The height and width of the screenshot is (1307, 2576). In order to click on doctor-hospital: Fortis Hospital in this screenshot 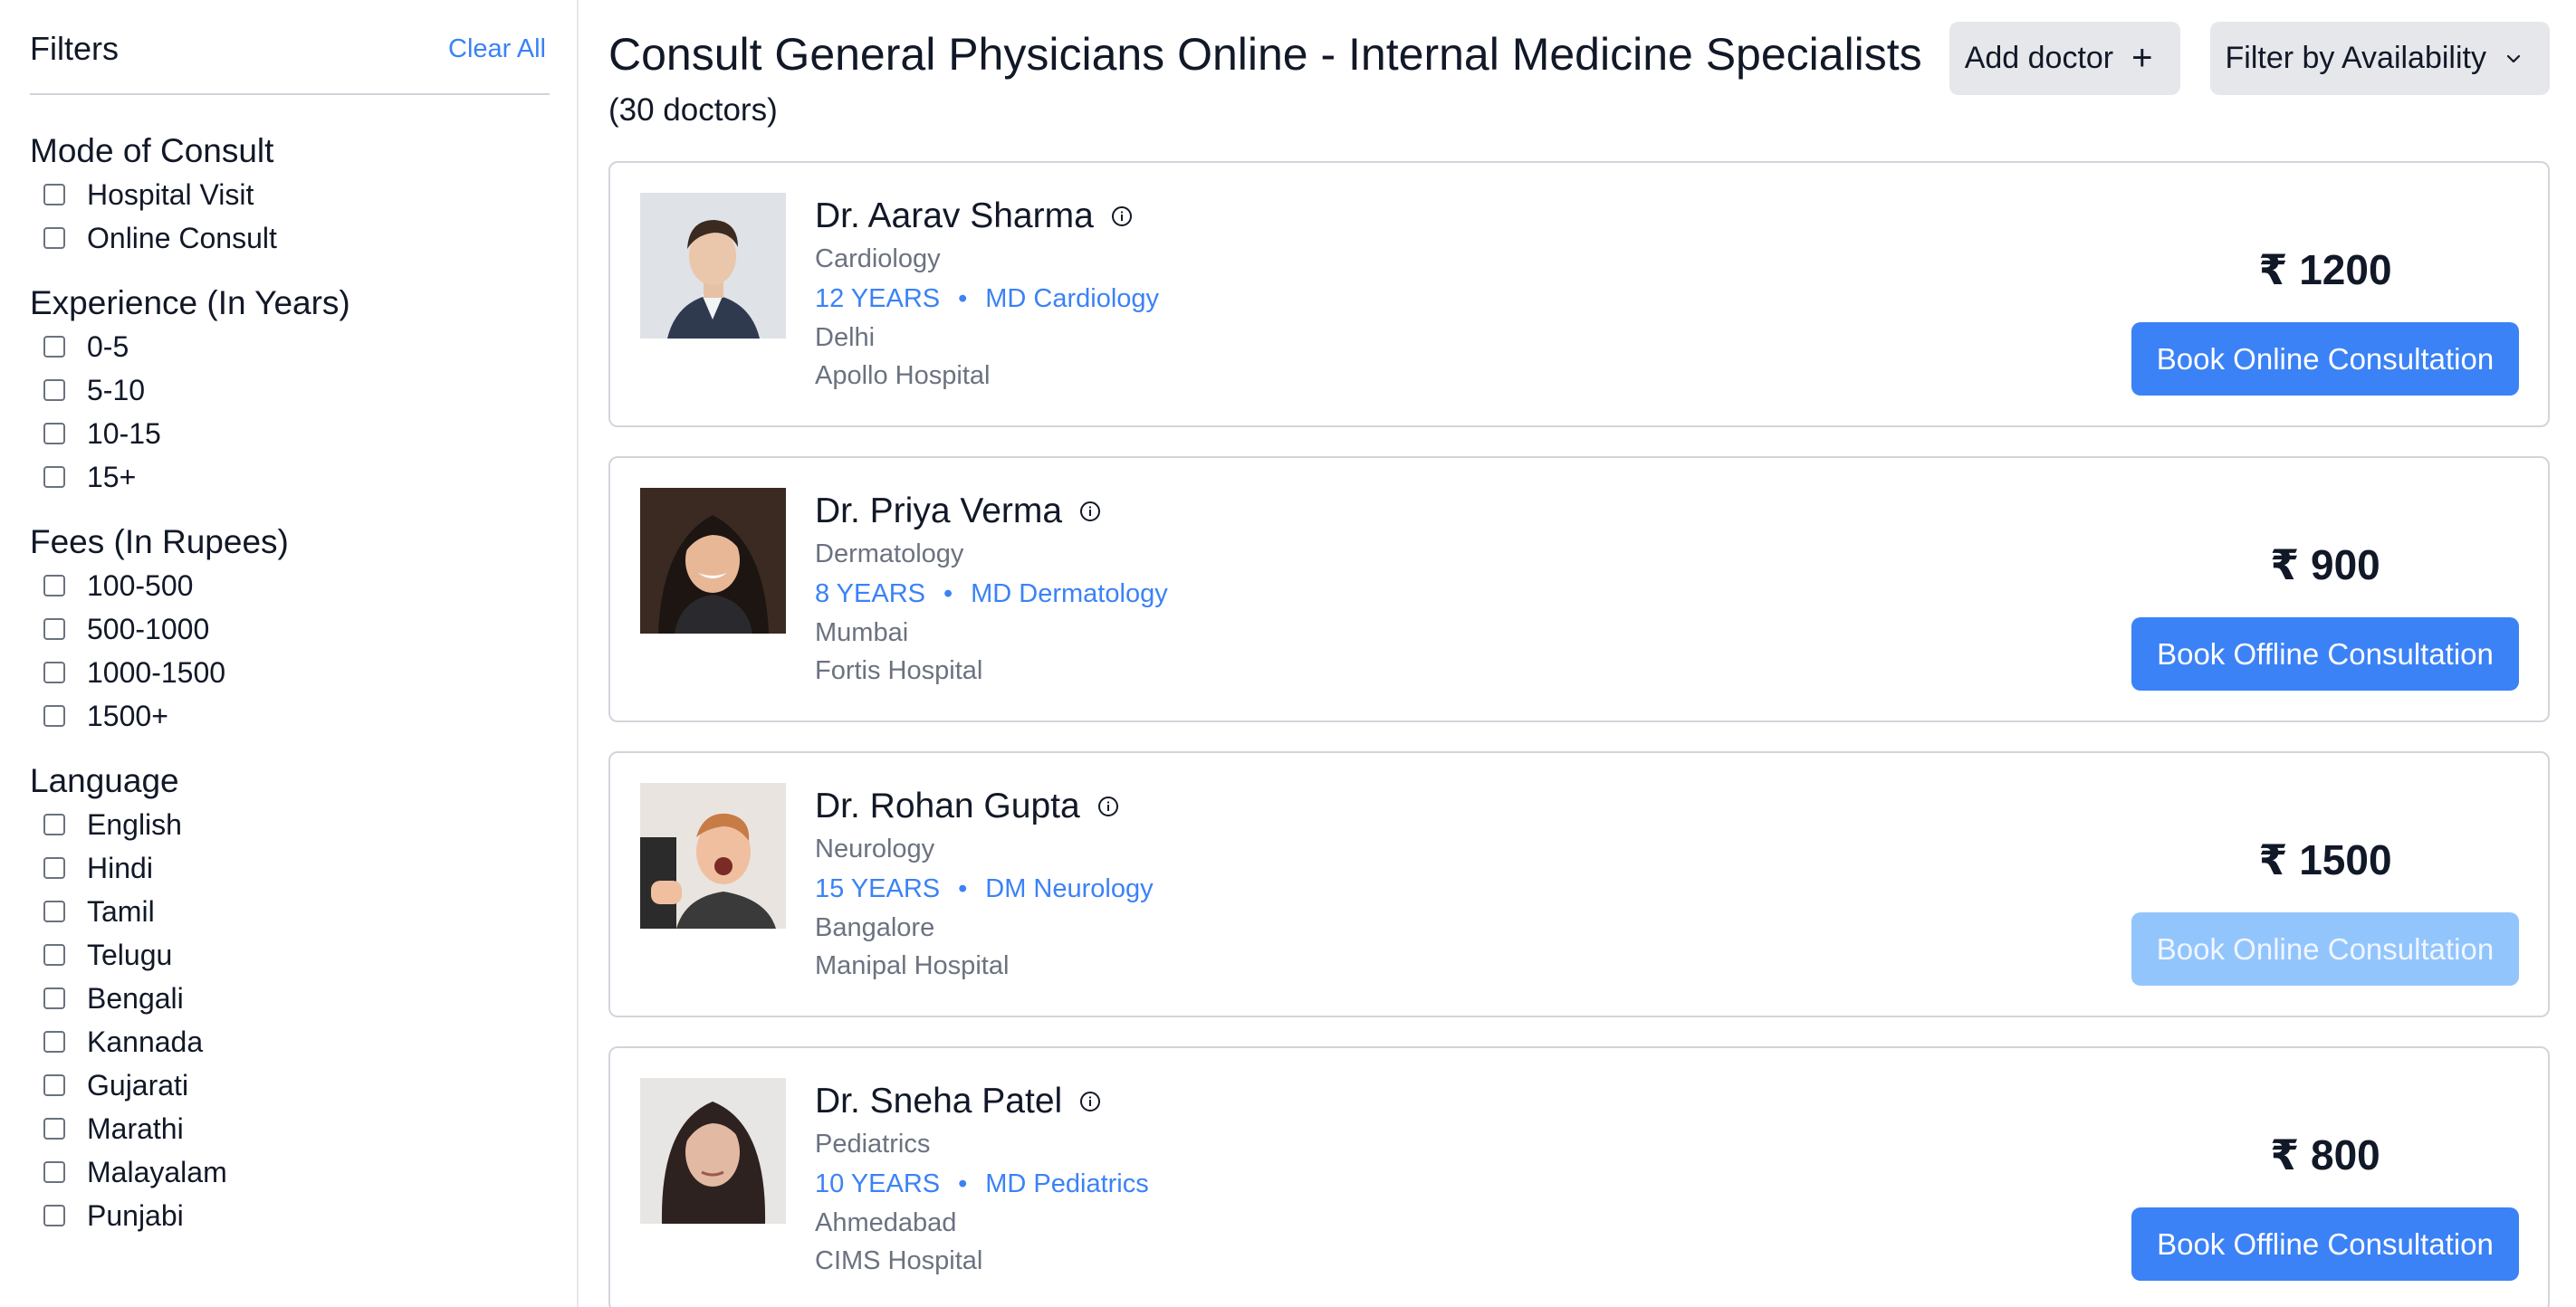, I will do `click(899, 670)`.